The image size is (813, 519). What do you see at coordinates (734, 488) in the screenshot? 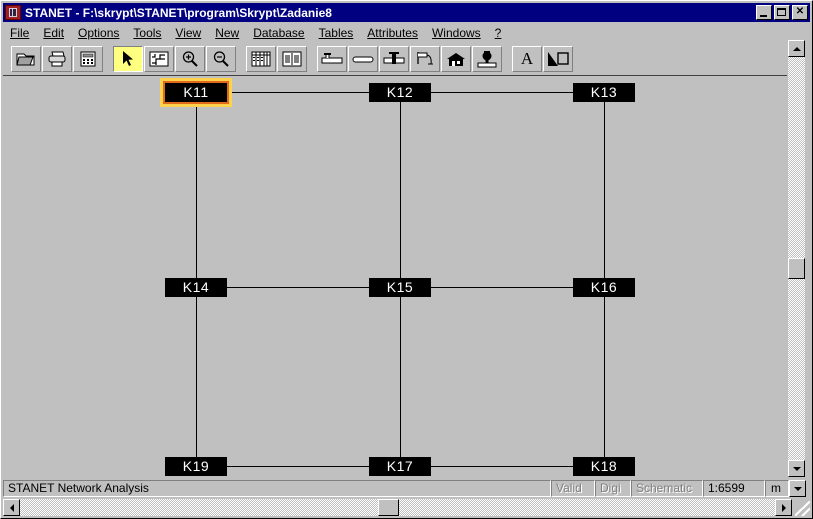
I see `status-scale: 1:6599` at bounding box center [734, 488].